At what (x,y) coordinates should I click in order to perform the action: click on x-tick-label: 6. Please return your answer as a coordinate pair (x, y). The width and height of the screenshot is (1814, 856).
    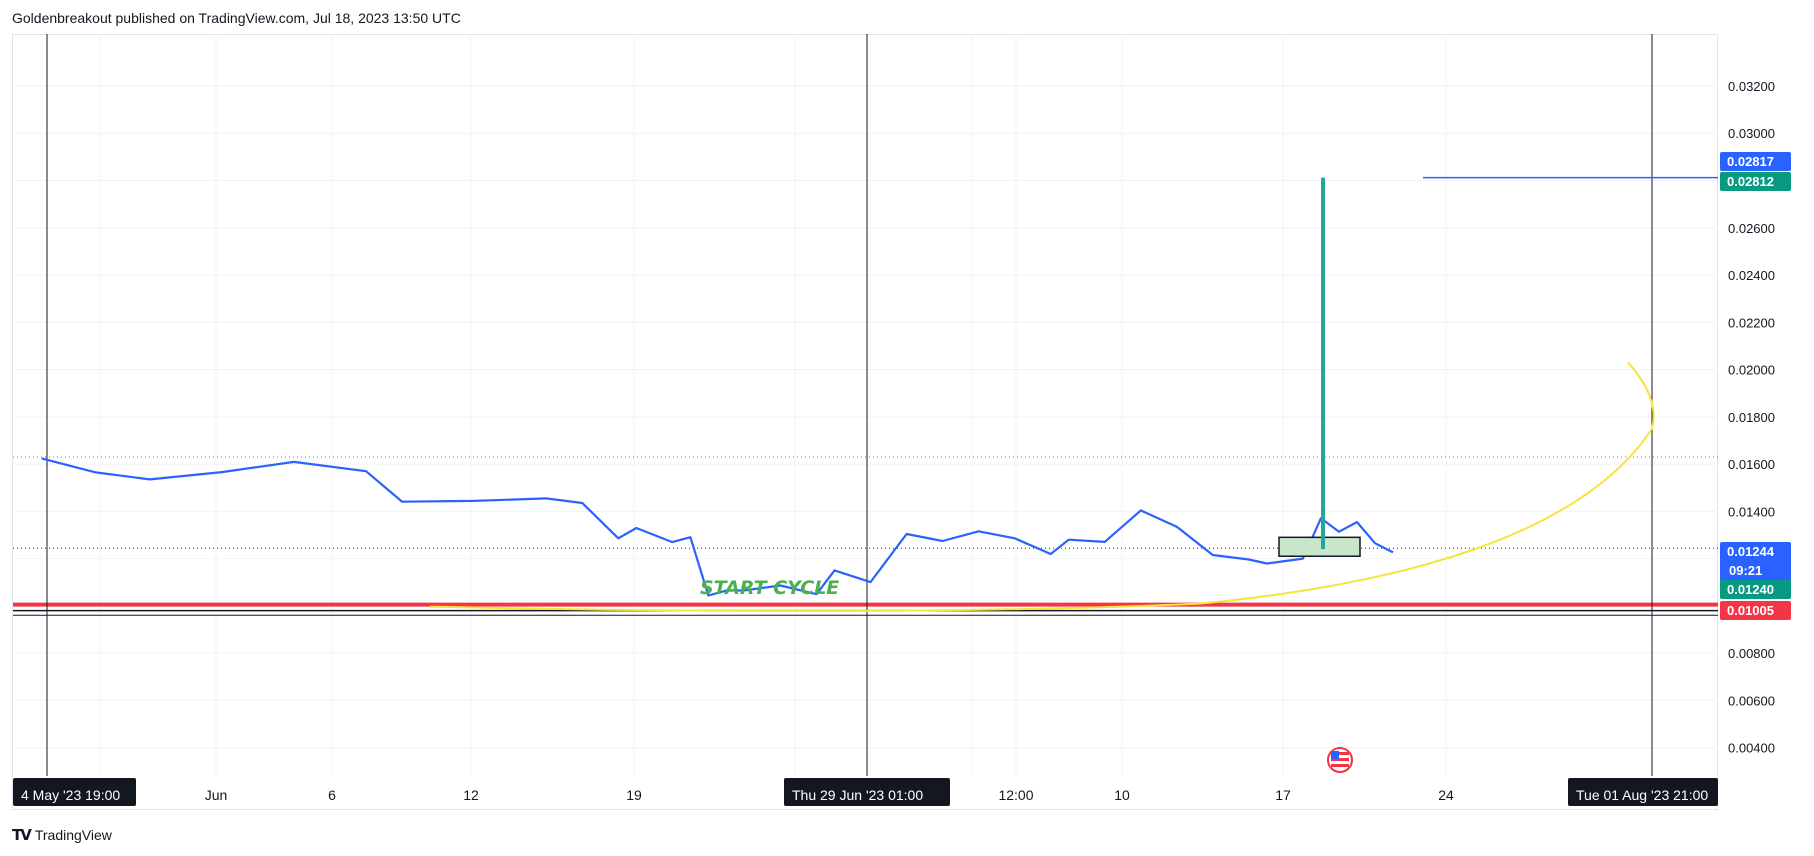
    Looking at the image, I should click on (332, 795).